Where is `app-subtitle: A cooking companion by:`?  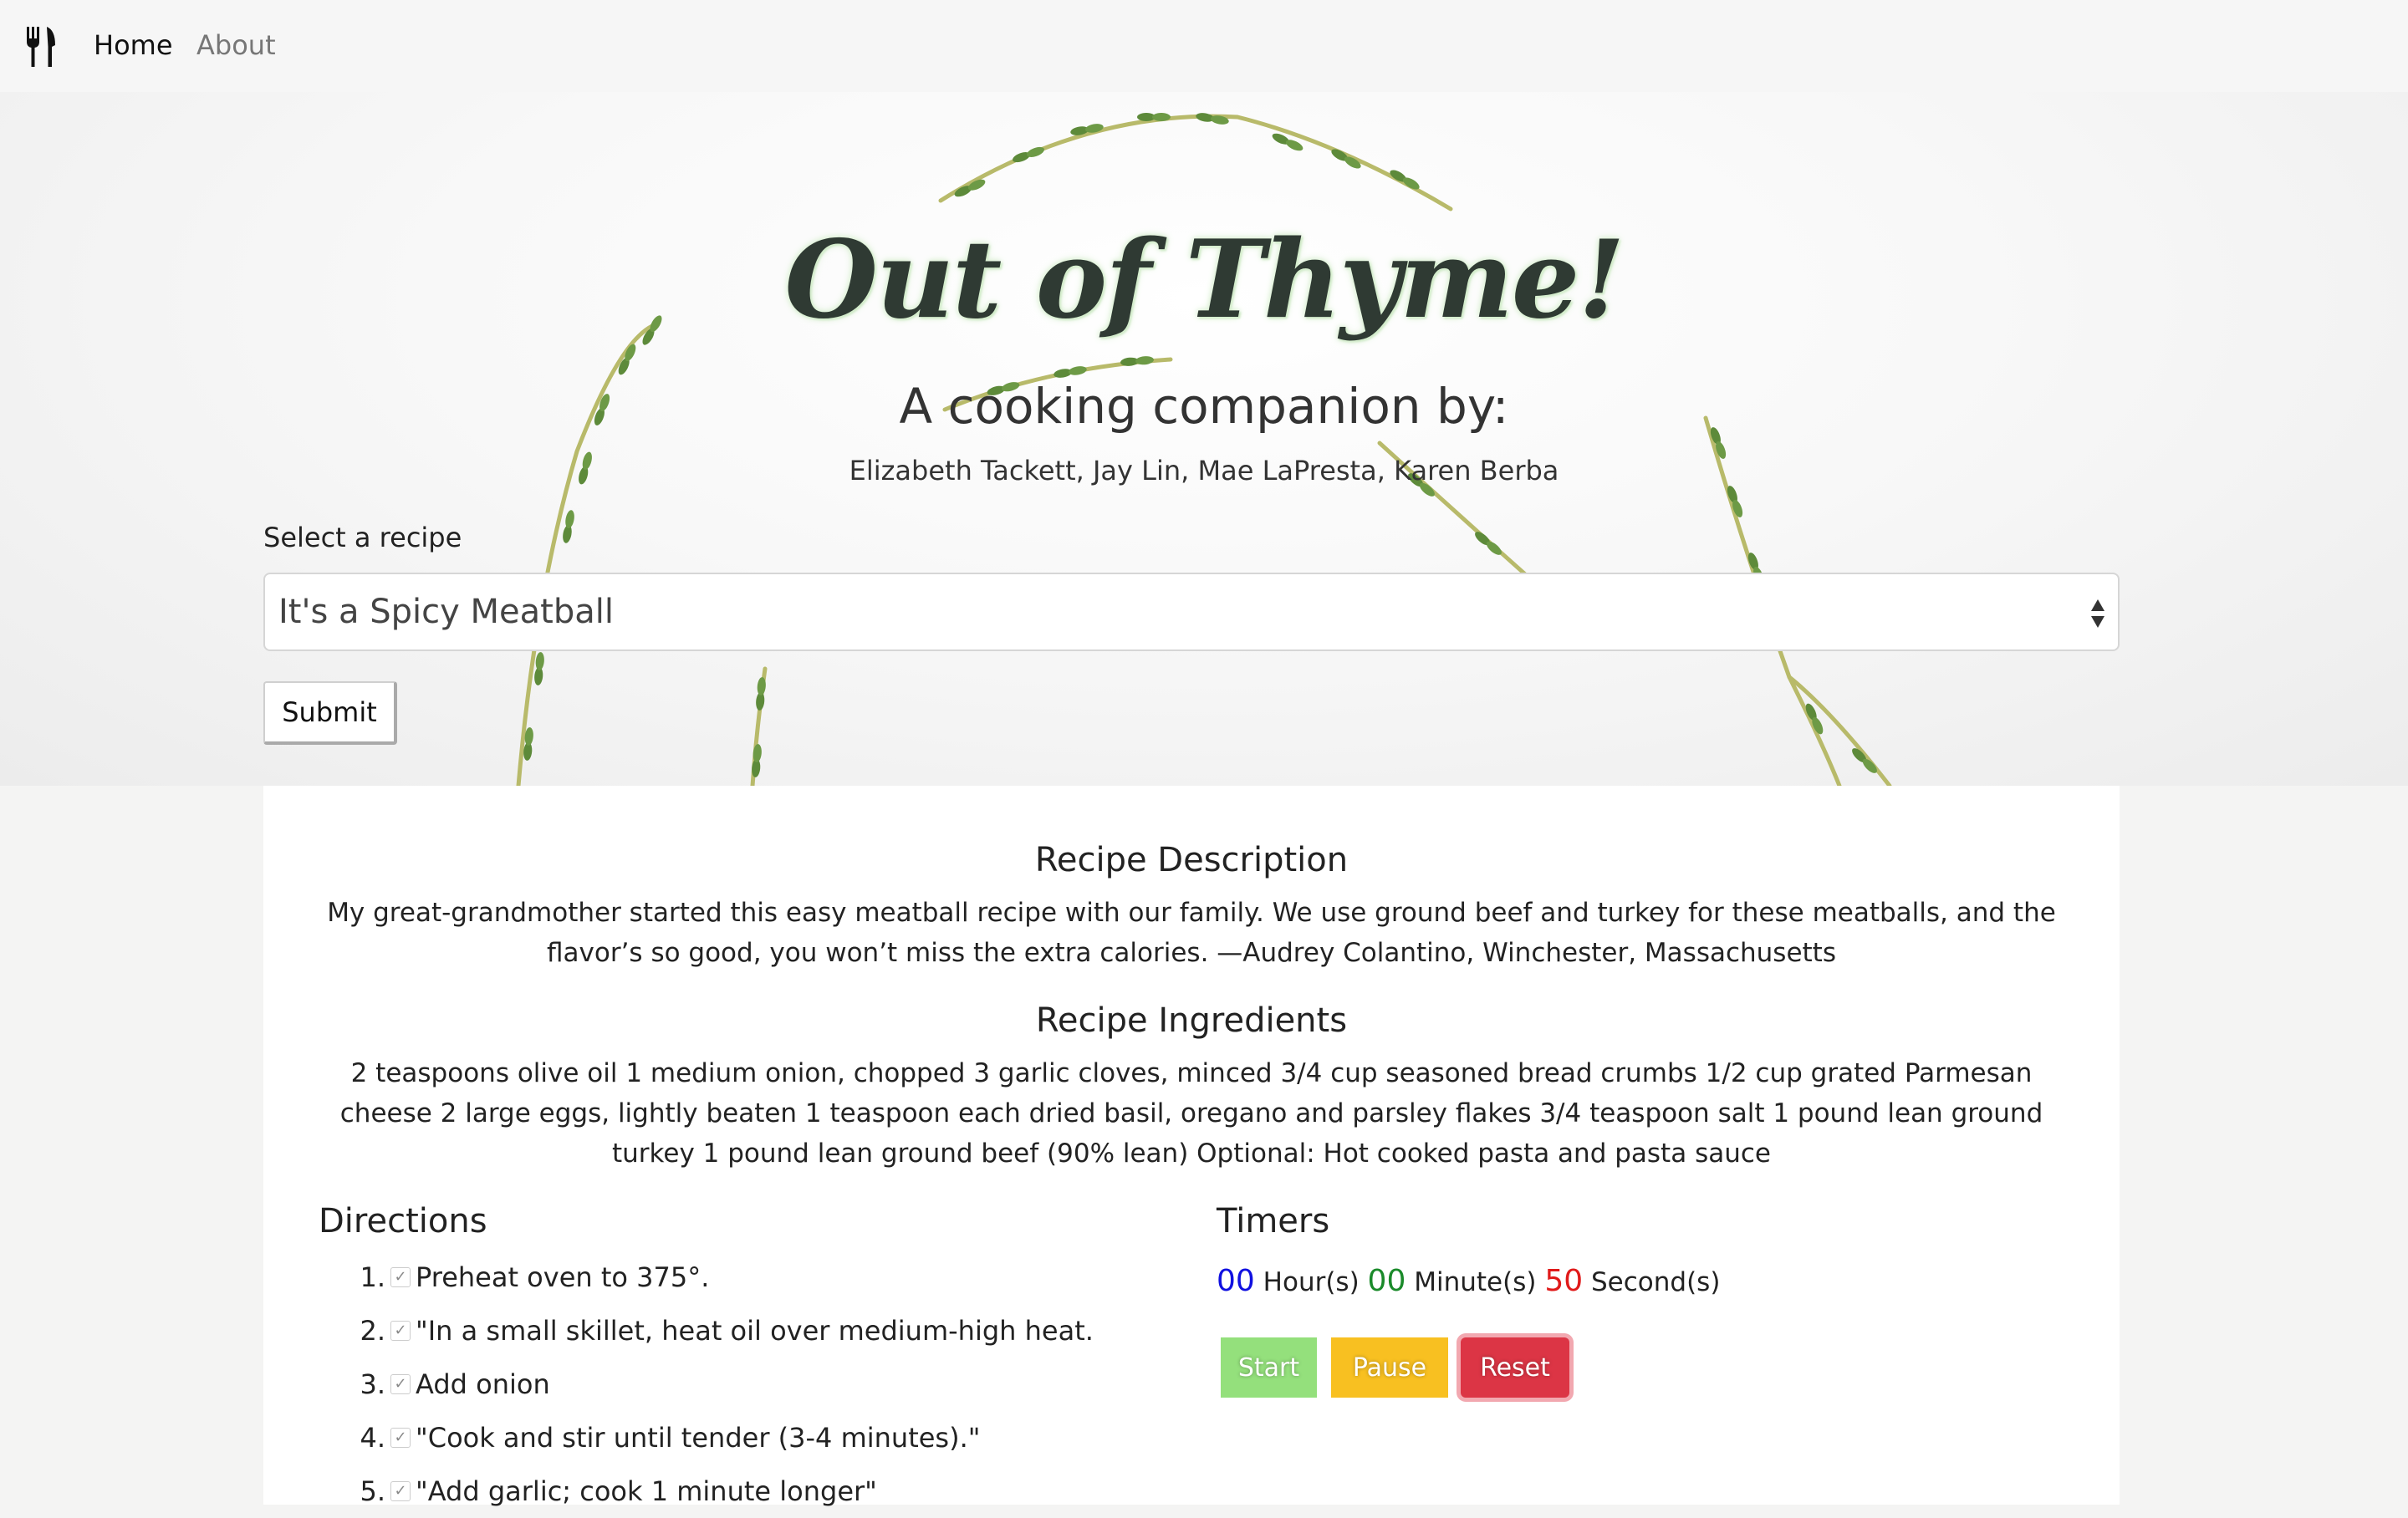
app-subtitle: A cooking companion by: is located at coordinates (1204, 406).